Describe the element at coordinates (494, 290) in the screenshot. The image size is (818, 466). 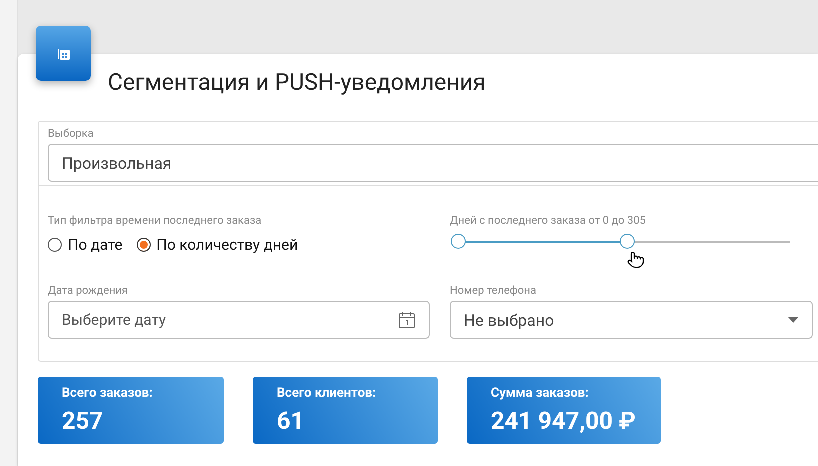
I see `field-label: Номер телефона` at that location.